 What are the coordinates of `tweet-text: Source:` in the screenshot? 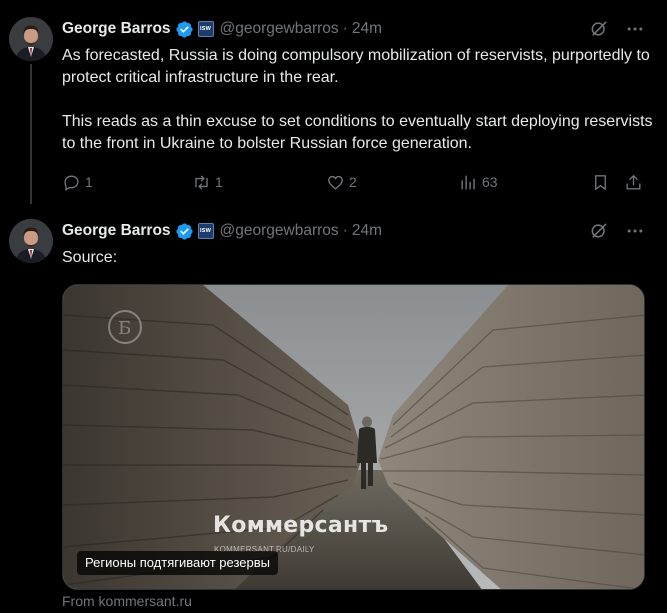 It's located at (358, 258).